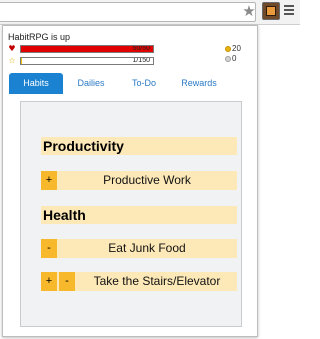 The height and width of the screenshot is (339, 320). I want to click on hp-bar-label: 50/50, so click(141, 48).